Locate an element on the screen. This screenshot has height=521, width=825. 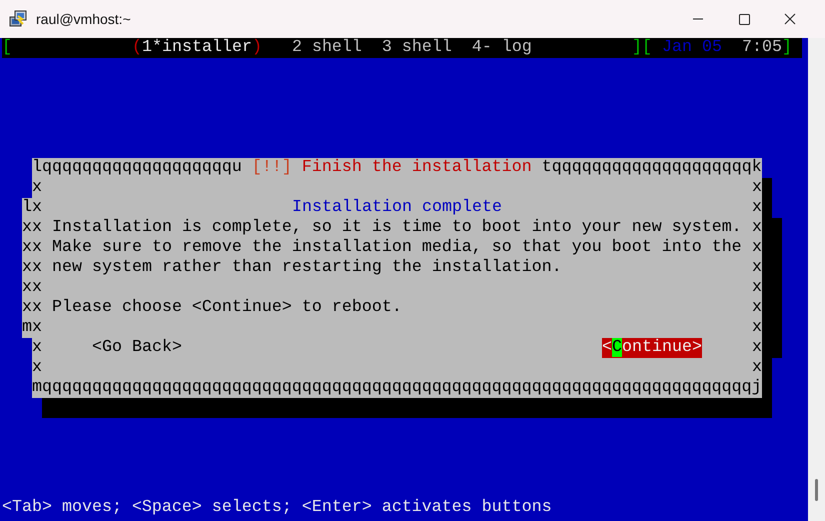
window-label: 4- log is located at coordinates (502, 48).